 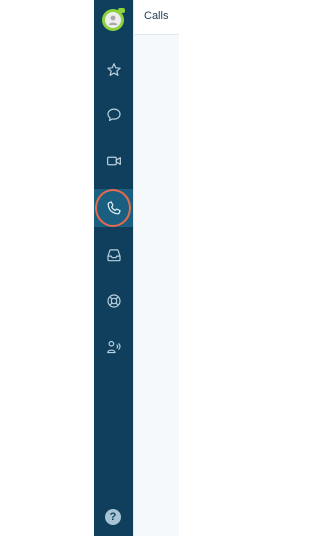 I want to click on sidebar-item-presence, so click(x=113, y=347).